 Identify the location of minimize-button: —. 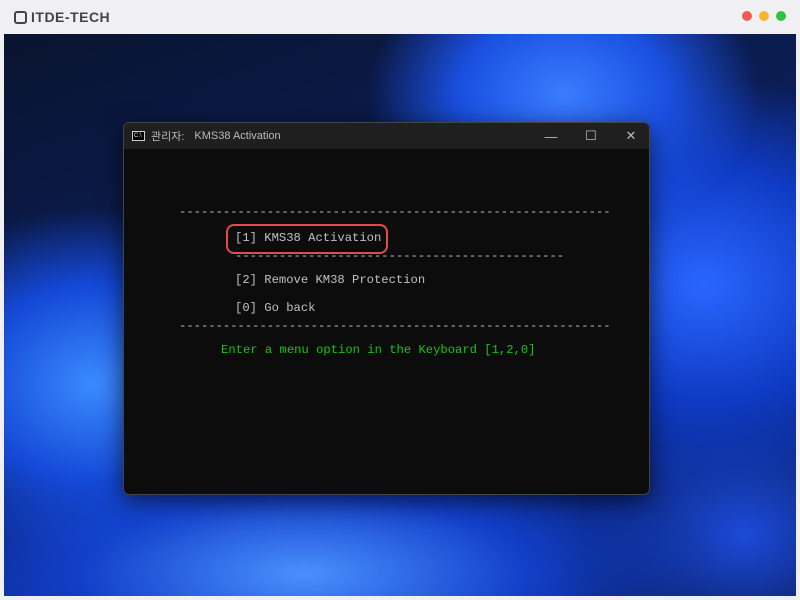
(551, 136).